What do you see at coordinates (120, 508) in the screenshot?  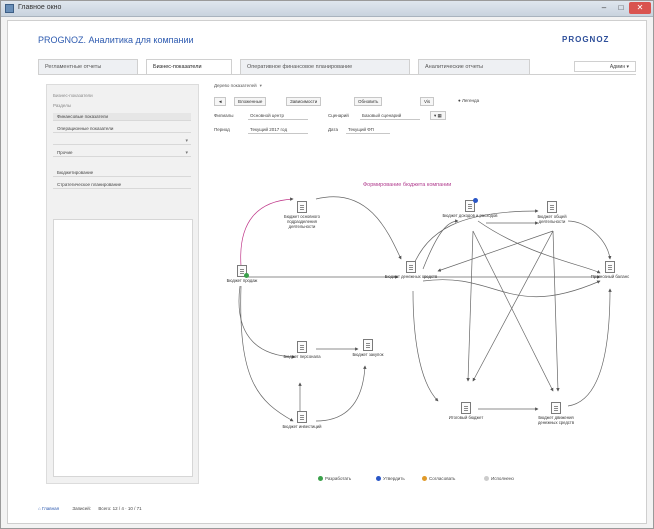 I see `records-stats: Всего: 12 / 4 · 10 / 71` at bounding box center [120, 508].